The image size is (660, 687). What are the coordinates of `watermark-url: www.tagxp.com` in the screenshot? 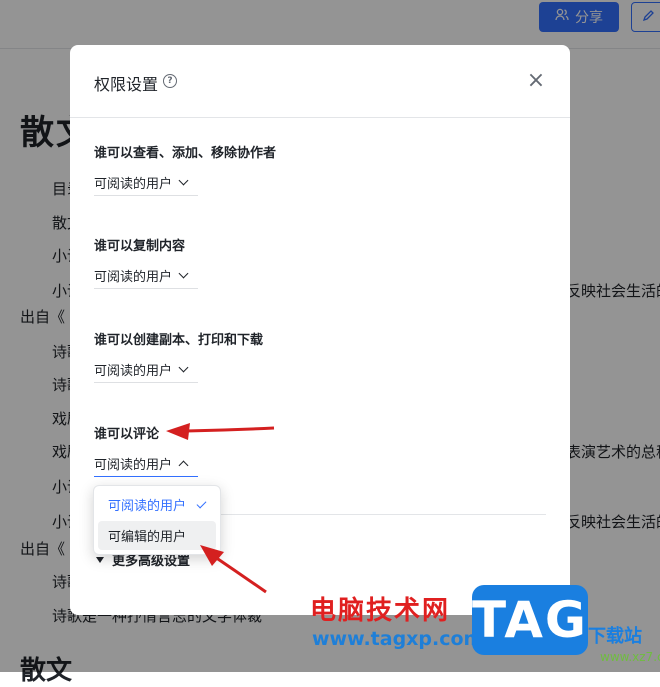 It's located at (398, 639).